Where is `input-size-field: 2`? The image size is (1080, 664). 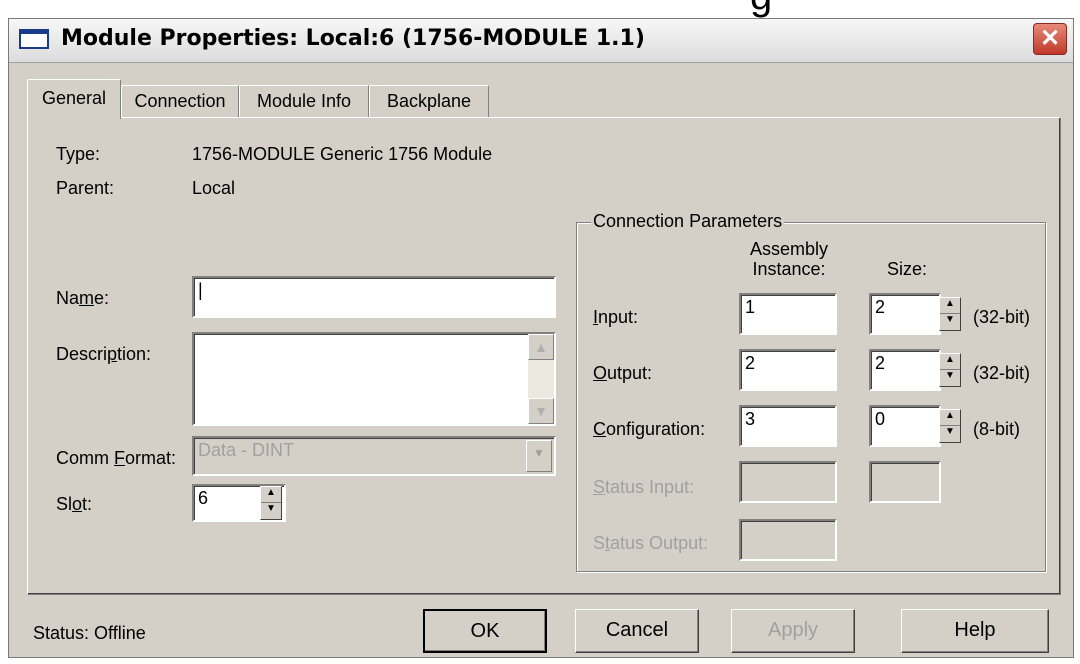 input-size-field: 2 is located at coordinates (905, 314).